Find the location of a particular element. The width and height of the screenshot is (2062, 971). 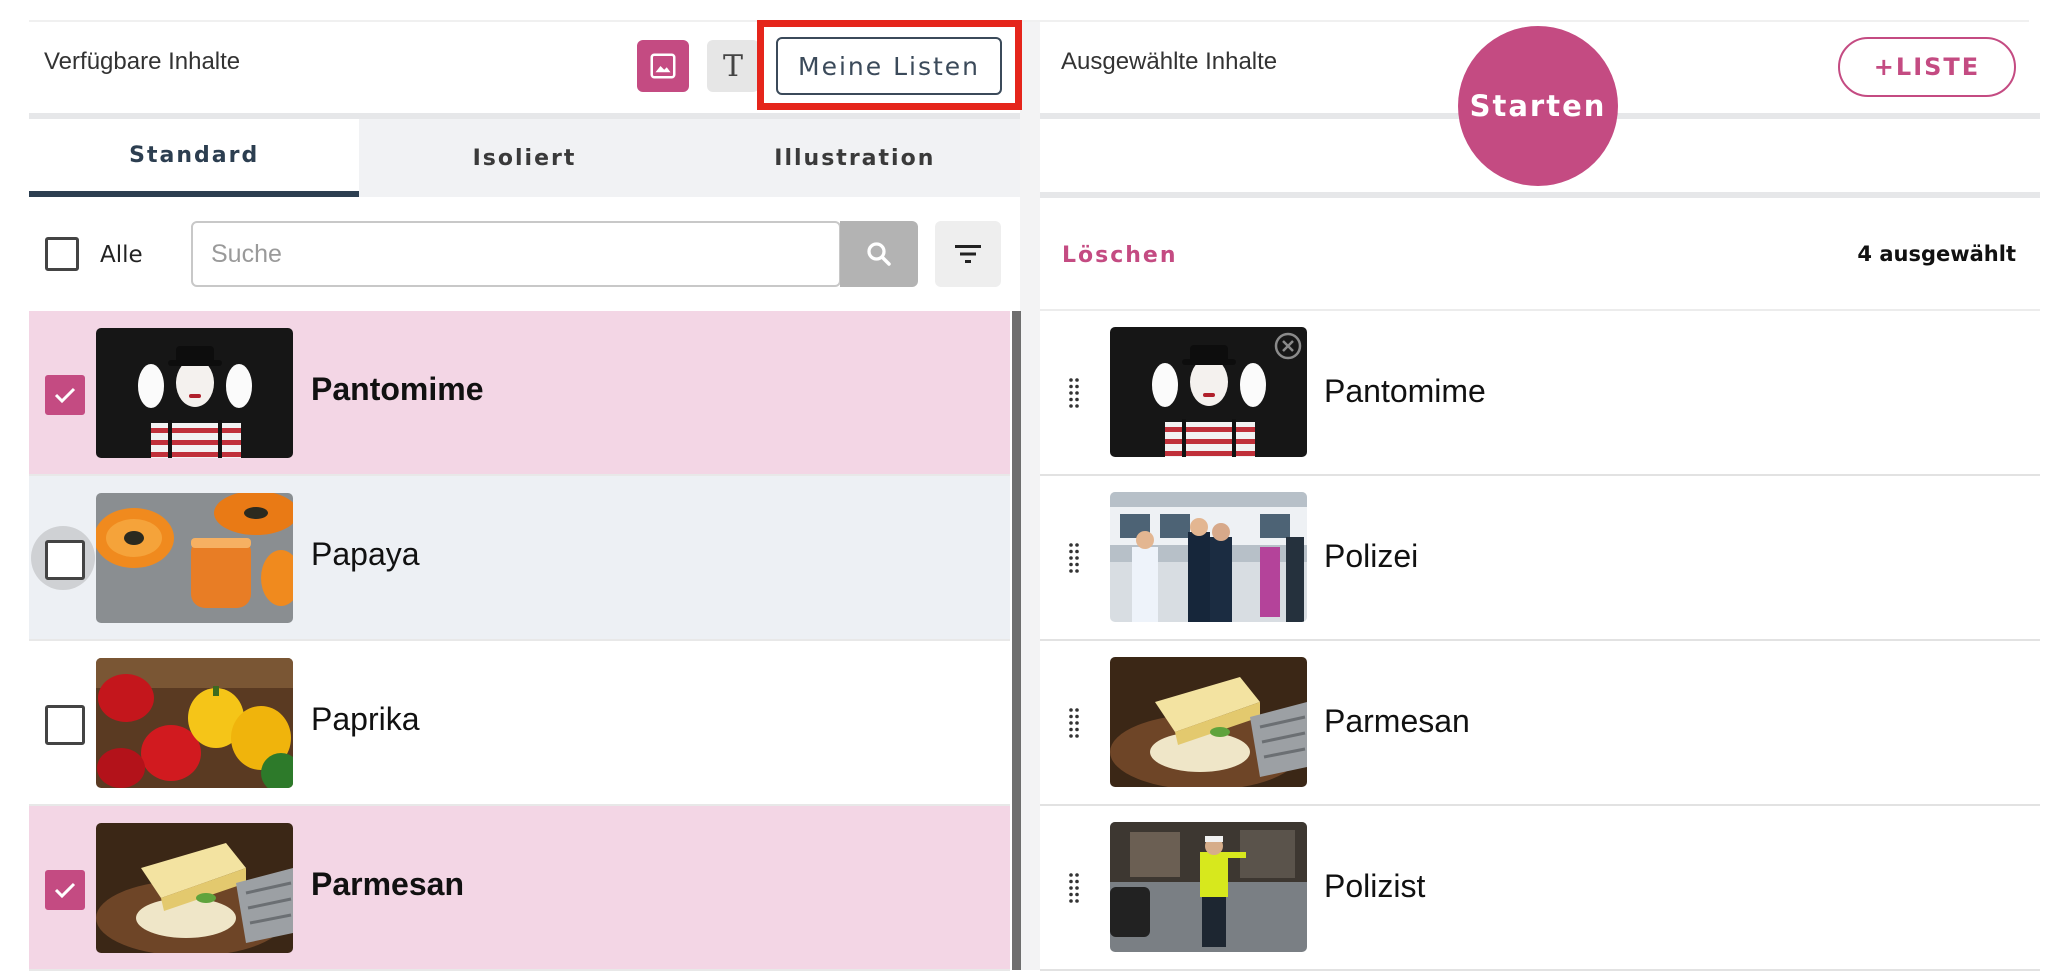

list-item: Parmesan is located at coordinates (519, 888).